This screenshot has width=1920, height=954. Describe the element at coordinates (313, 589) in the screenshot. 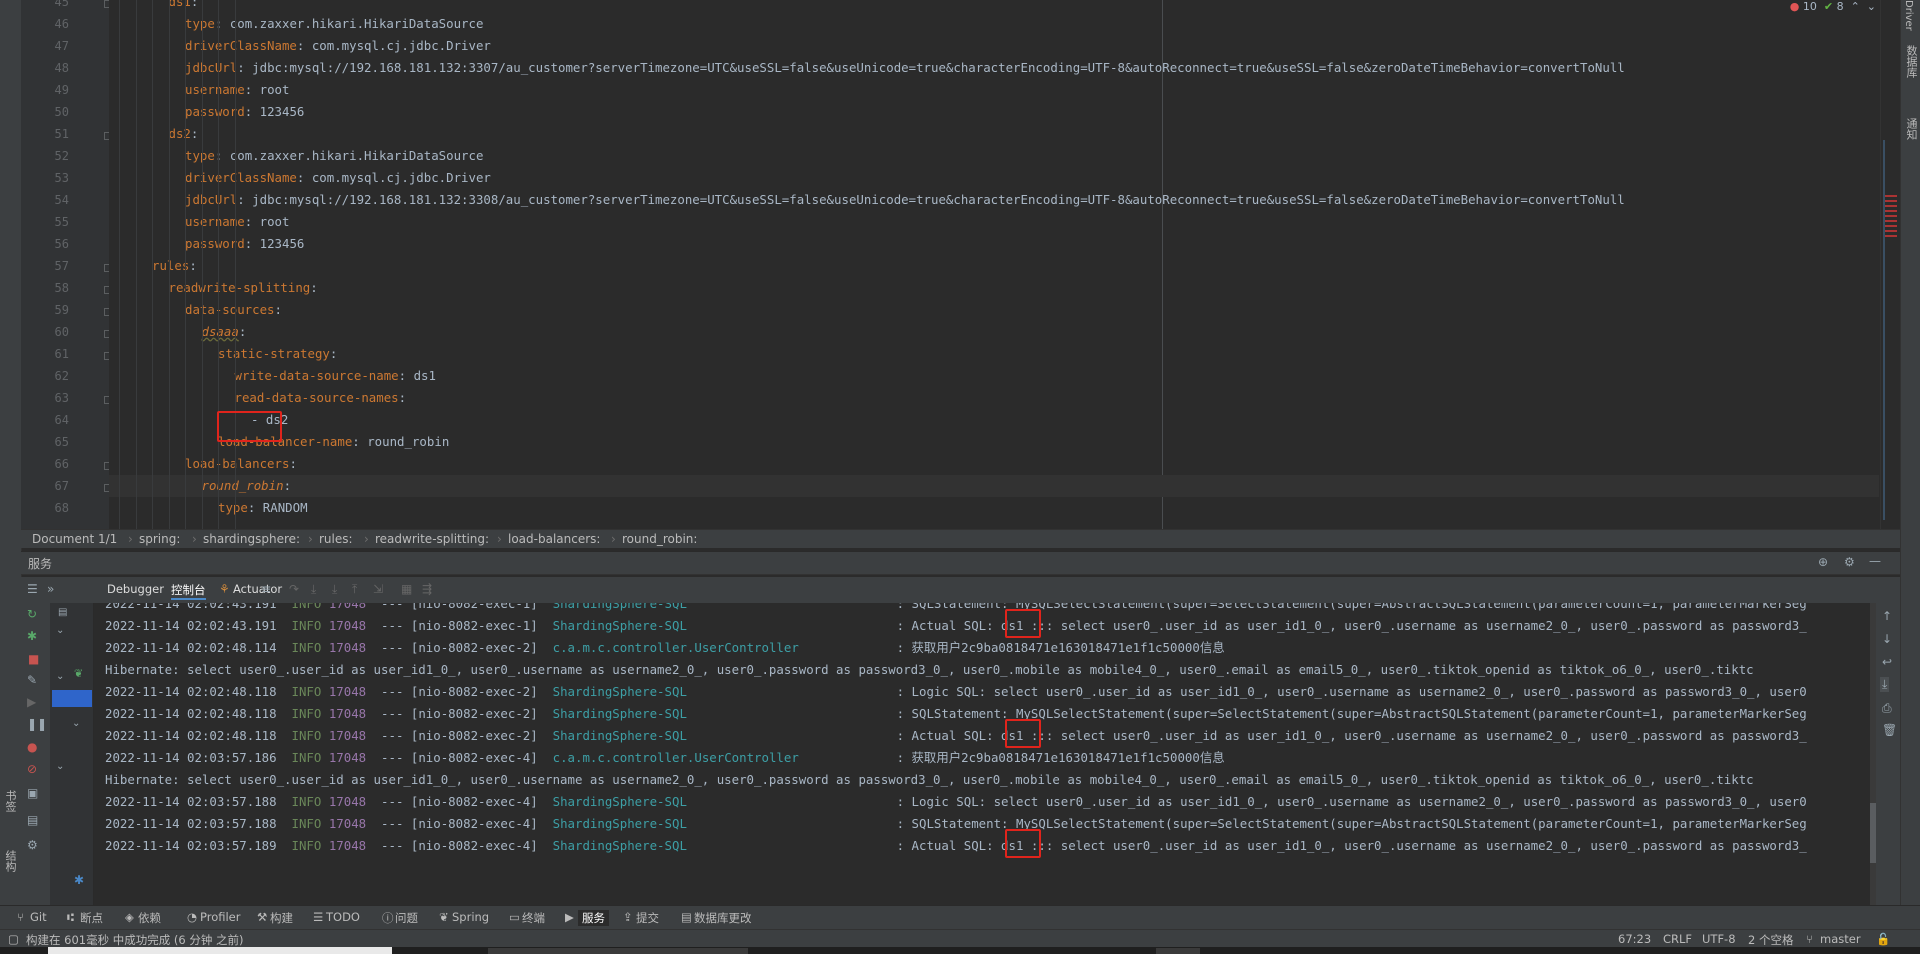

I see `step-into-icon: ⤓` at that location.